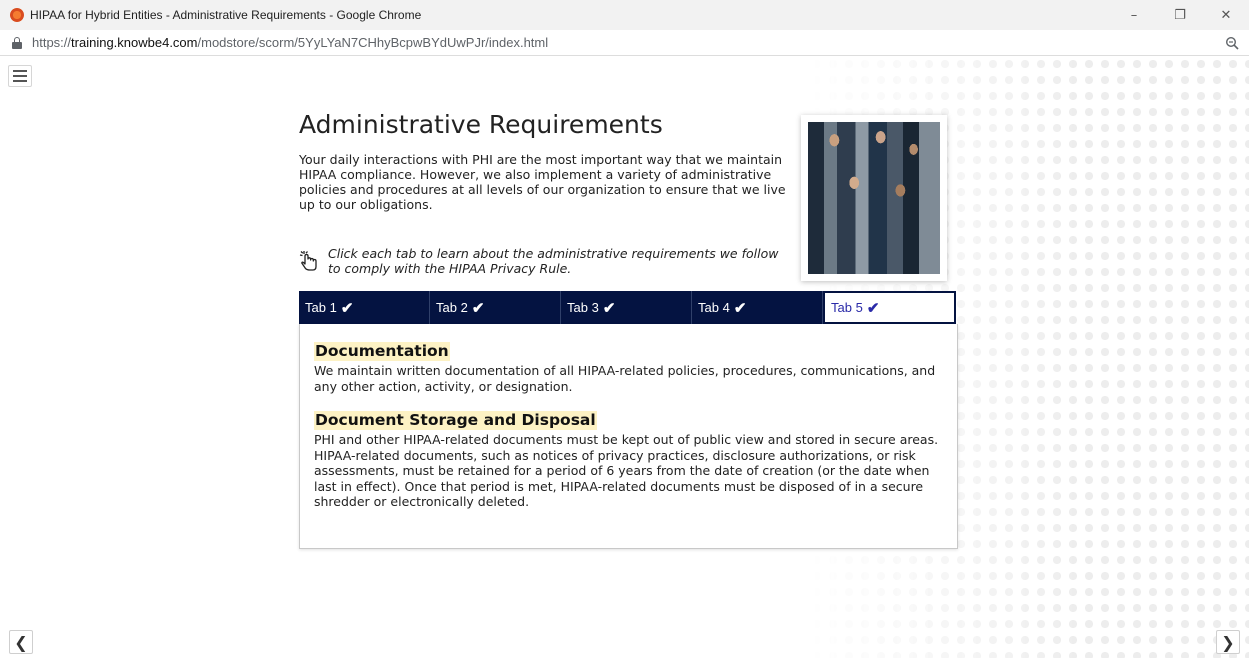 This screenshot has height=658, width=1249. Describe the element at coordinates (17, 15) in the screenshot. I see `chrome-icon` at that location.